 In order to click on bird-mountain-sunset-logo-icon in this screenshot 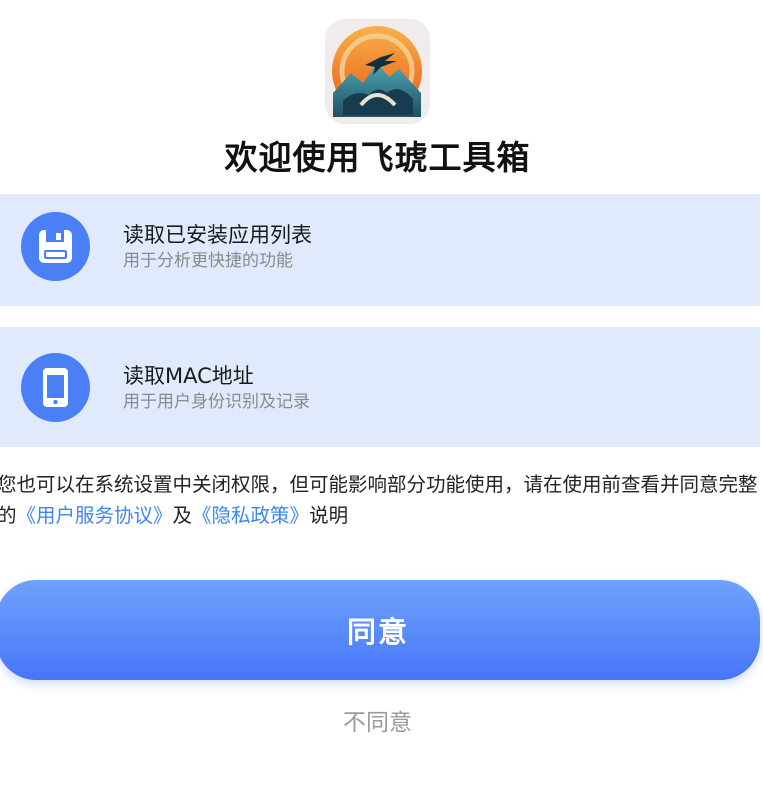, I will do `click(377, 71)`.